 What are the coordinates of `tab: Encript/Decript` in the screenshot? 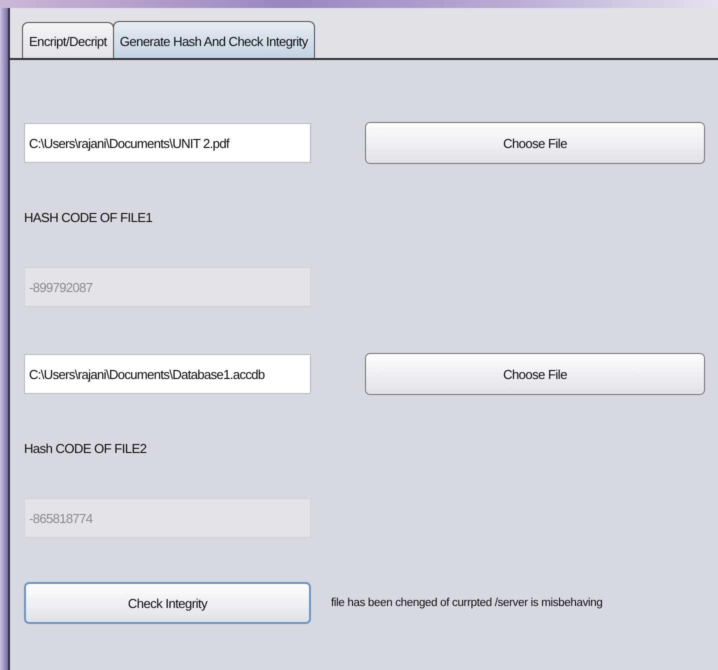 It's located at (68, 40).